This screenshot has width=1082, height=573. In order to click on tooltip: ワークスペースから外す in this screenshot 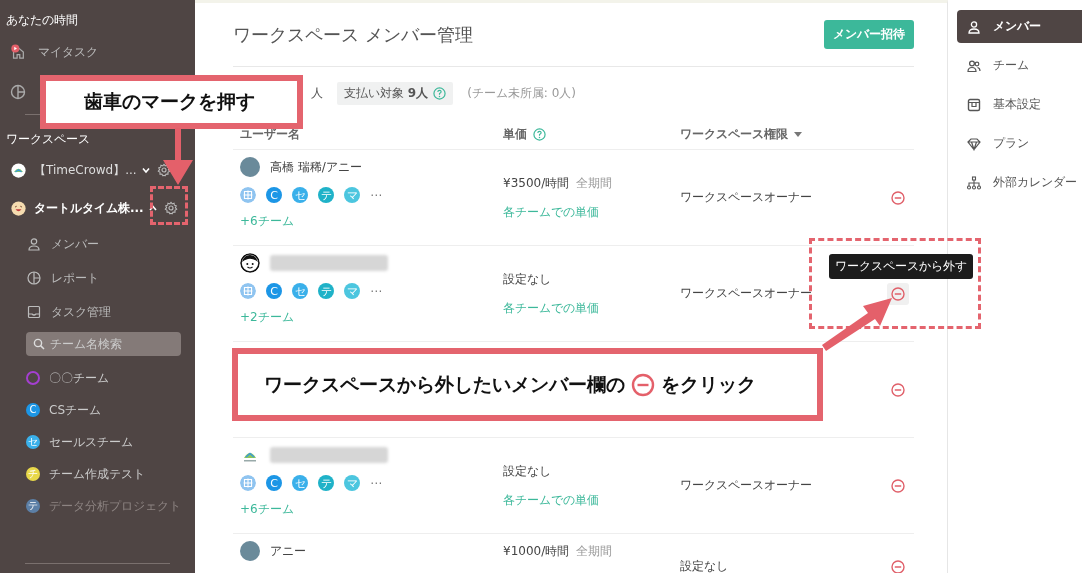, I will do `click(901, 266)`.